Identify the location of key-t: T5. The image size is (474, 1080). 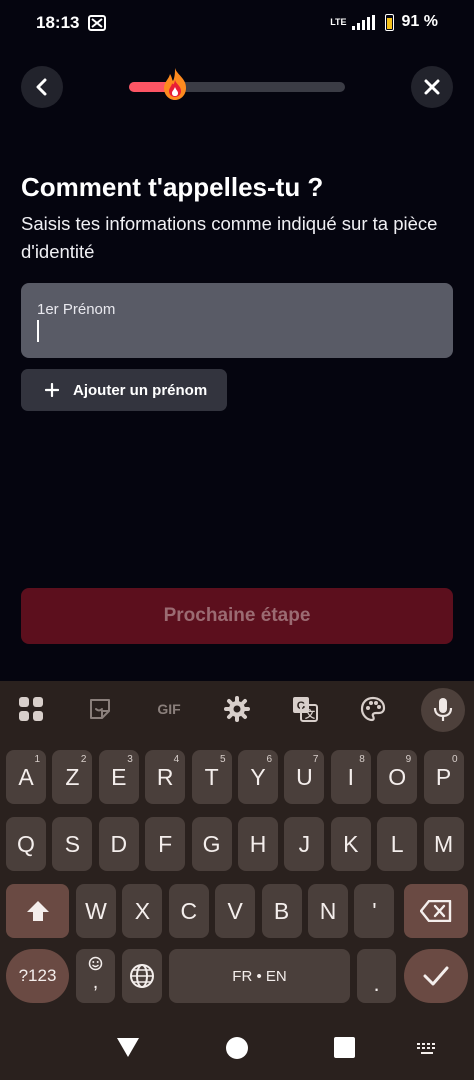
(211, 777).